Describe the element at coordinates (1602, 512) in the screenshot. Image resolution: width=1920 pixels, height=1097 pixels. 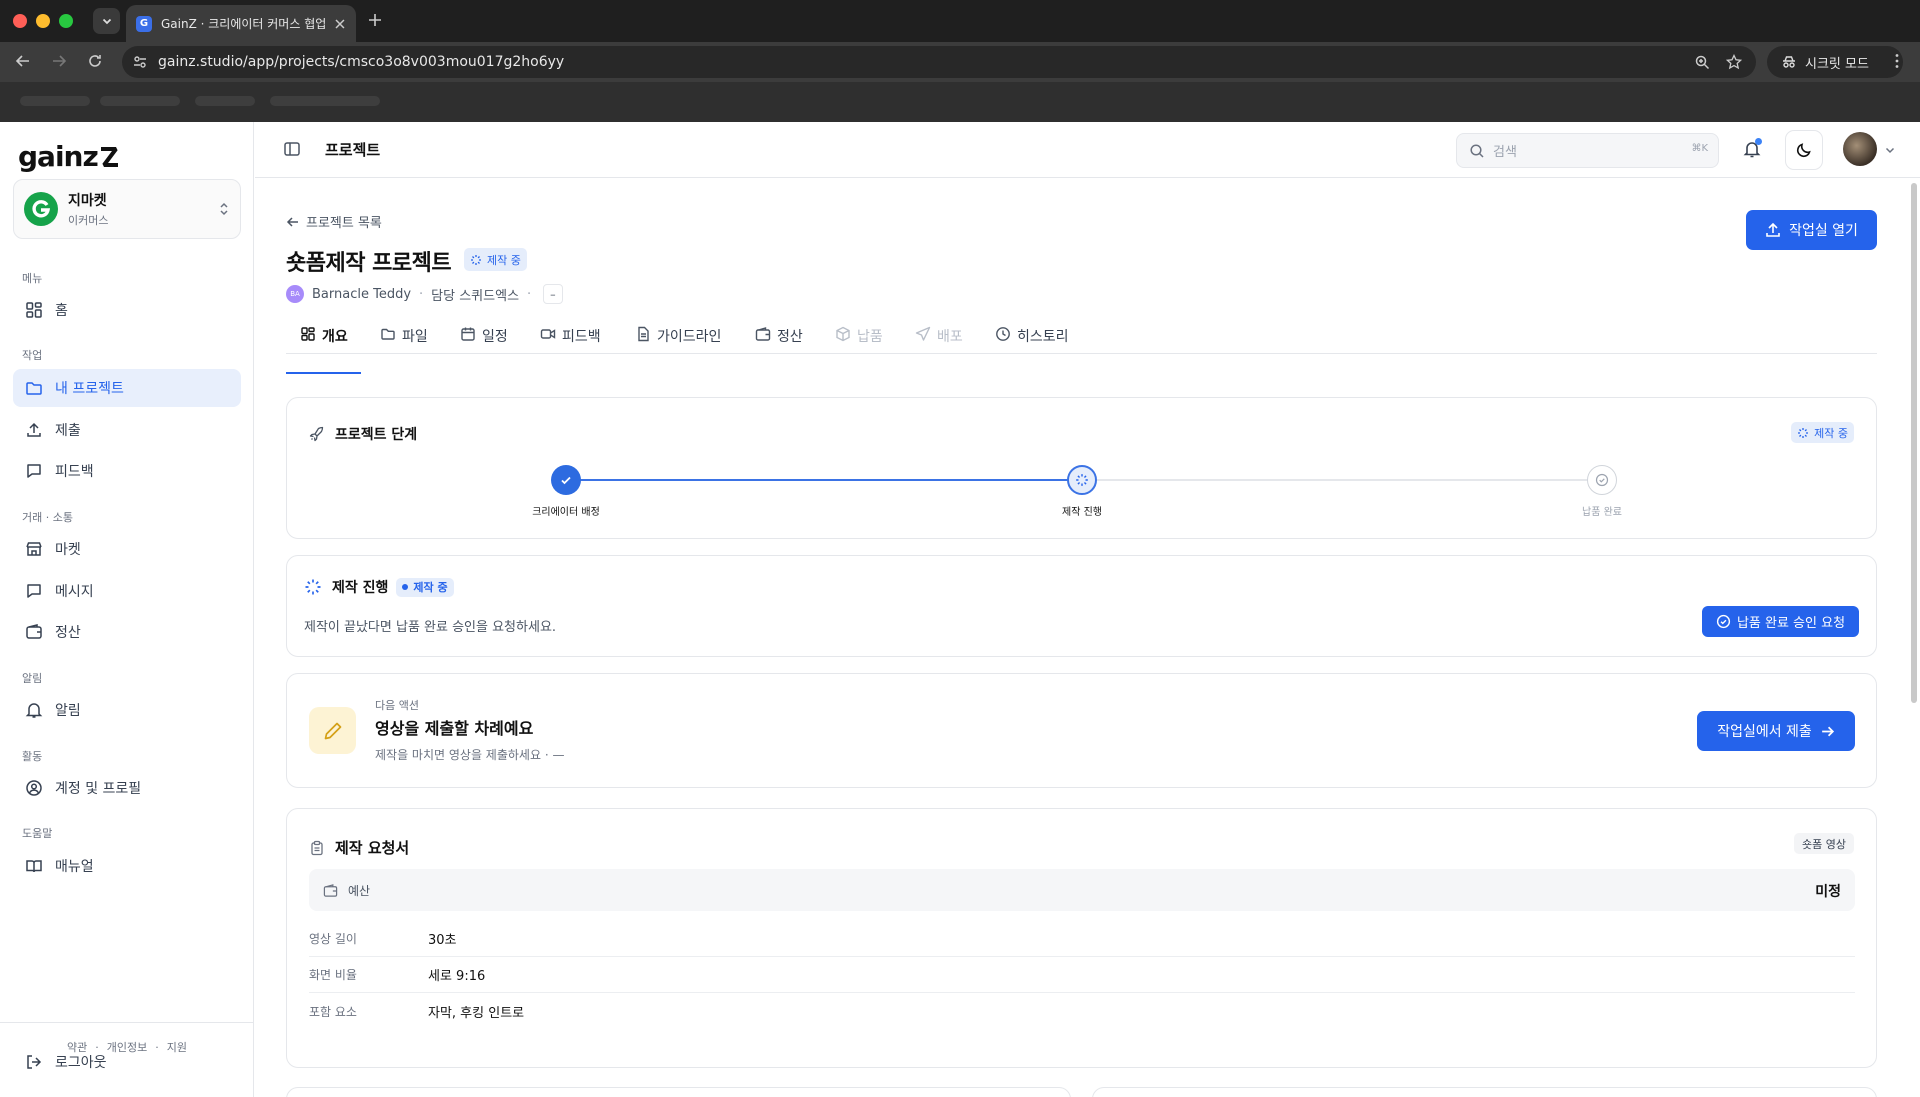
I see `step-label-delivered: 납품 완료` at that location.